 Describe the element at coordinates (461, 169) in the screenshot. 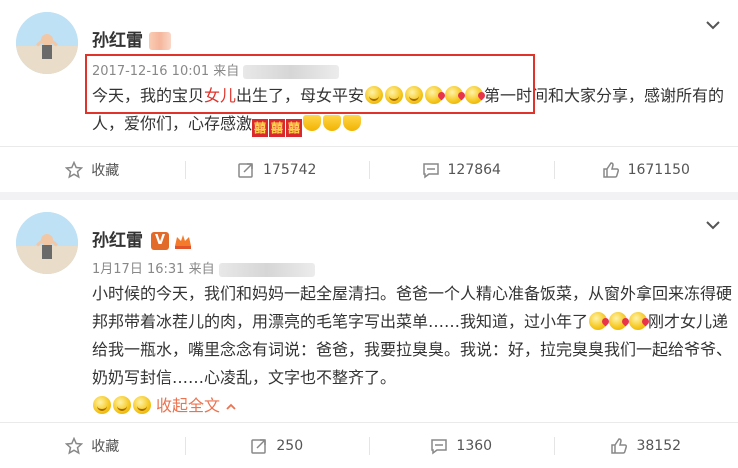

I see `comment-button: 127864` at that location.